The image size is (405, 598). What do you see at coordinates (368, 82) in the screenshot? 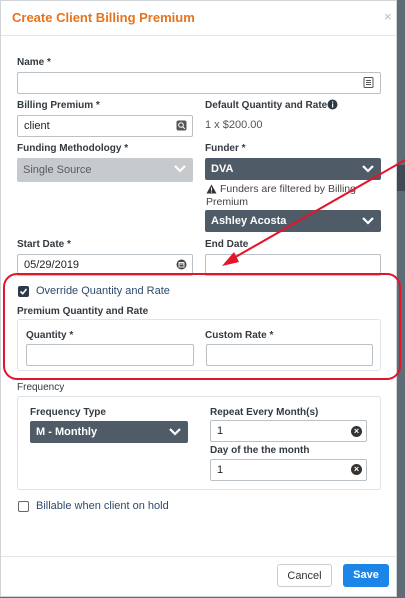
I see `text-field-icon` at bounding box center [368, 82].